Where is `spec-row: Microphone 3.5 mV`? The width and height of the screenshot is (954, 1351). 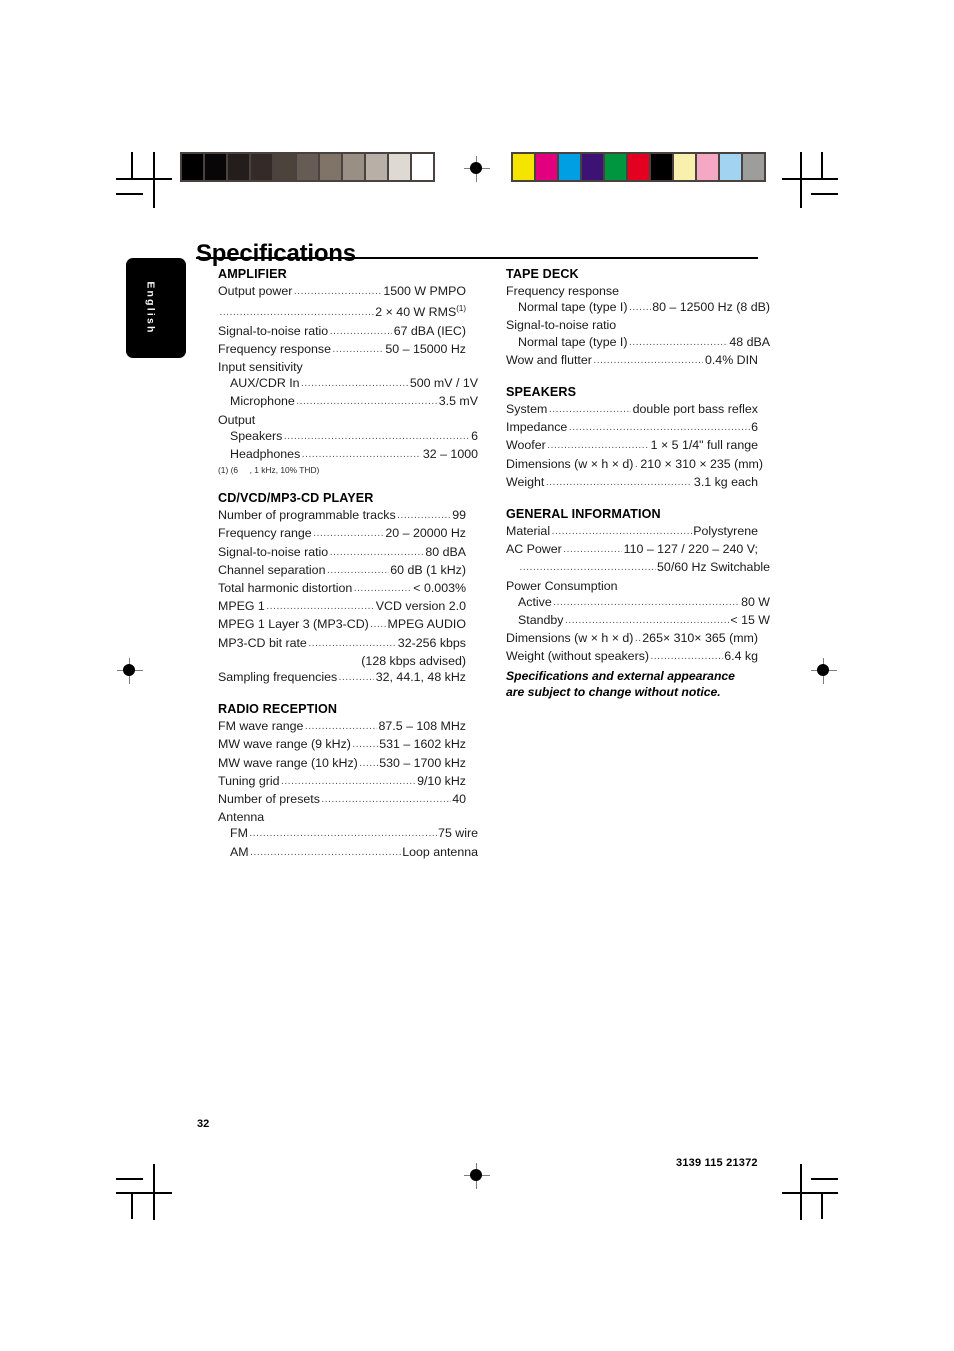
spec-row: Microphone 3.5 mV is located at coordinates (348, 402).